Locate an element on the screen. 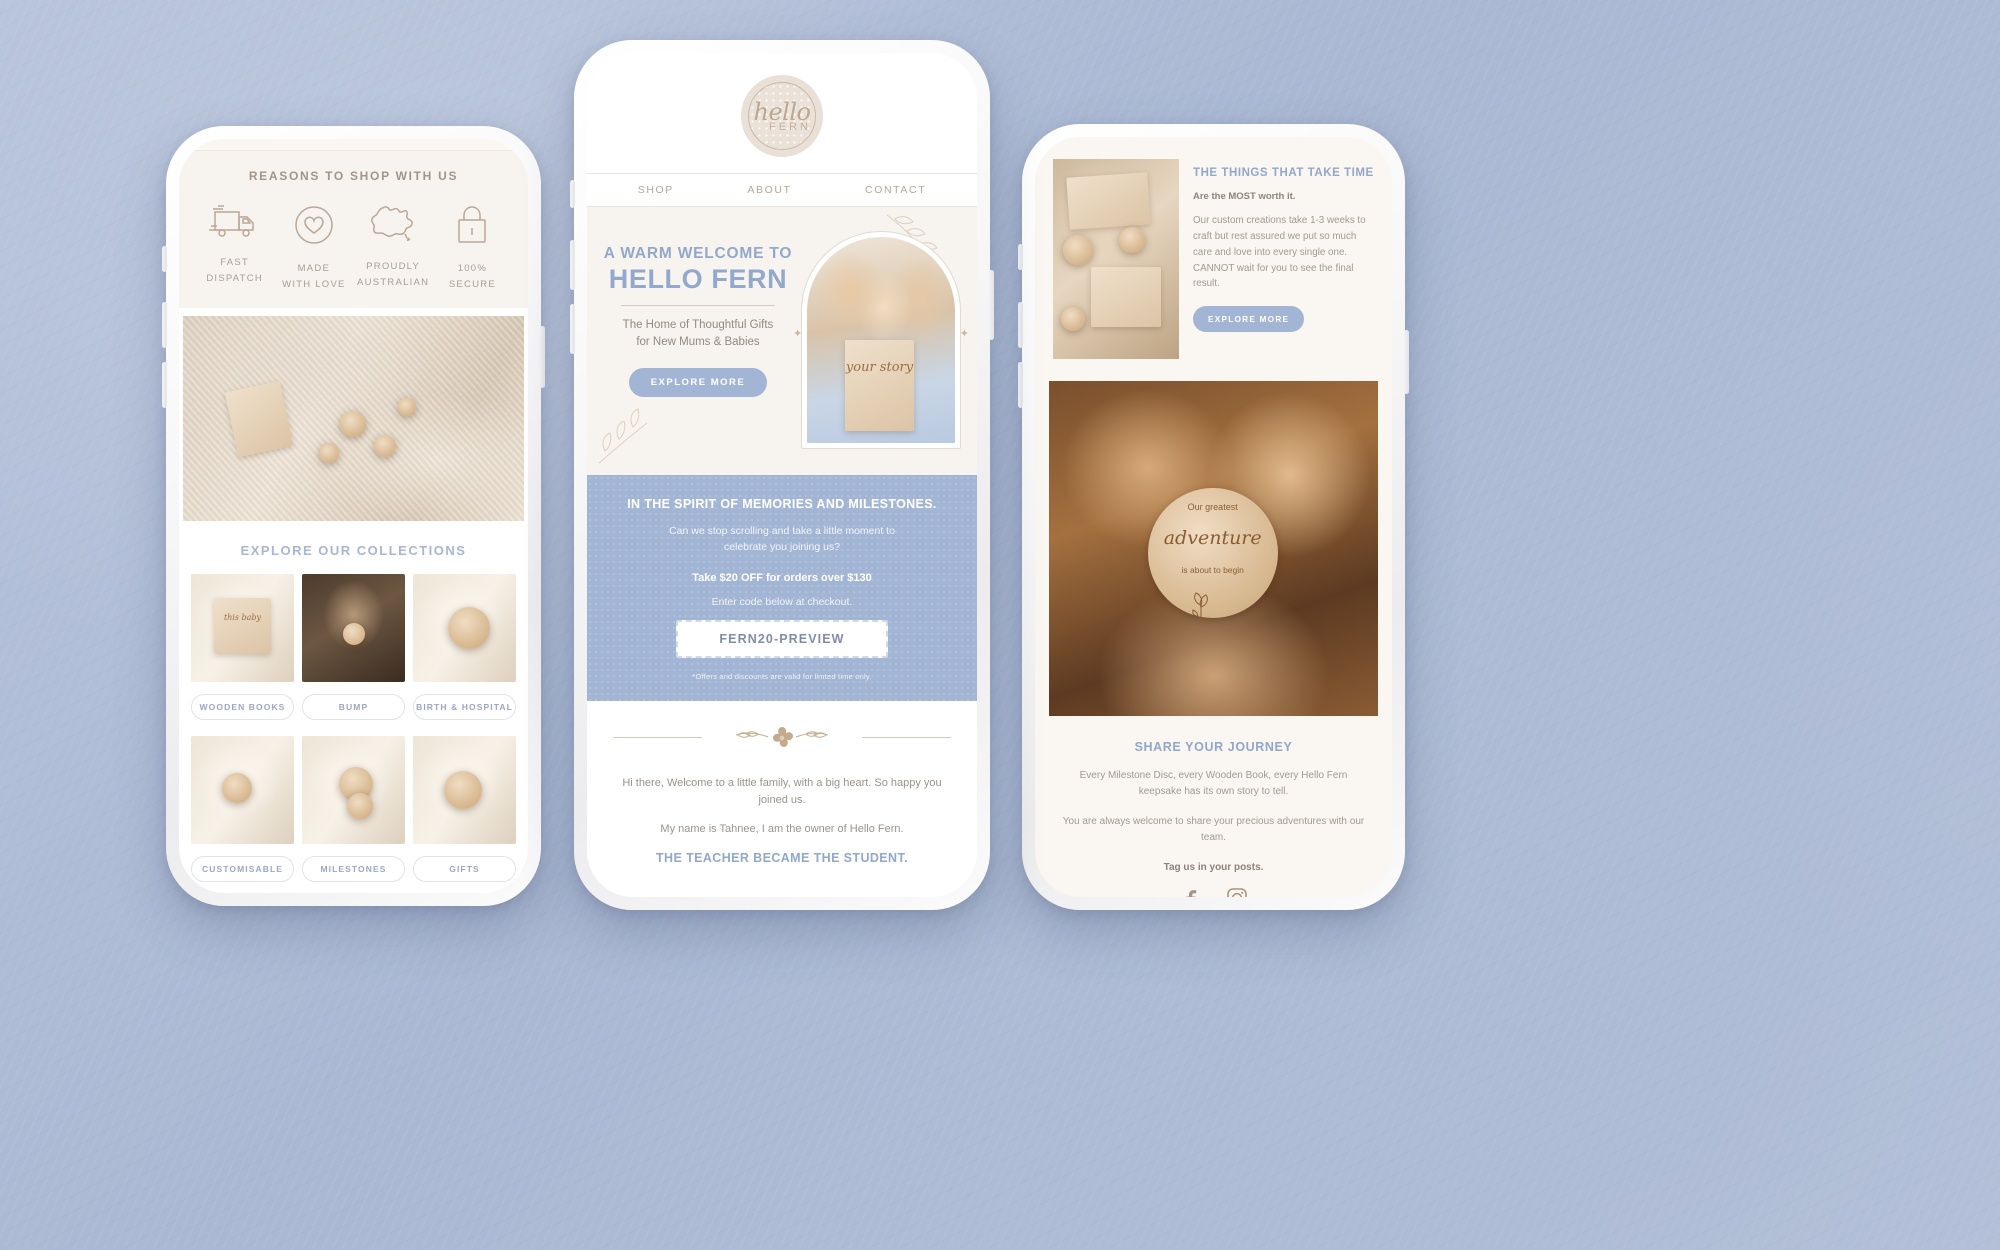 The width and height of the screenshot is (2000, 1250). hero-subtitle-line1: The Home of Thoughtful Gifts is located at coordinates (698, 325).